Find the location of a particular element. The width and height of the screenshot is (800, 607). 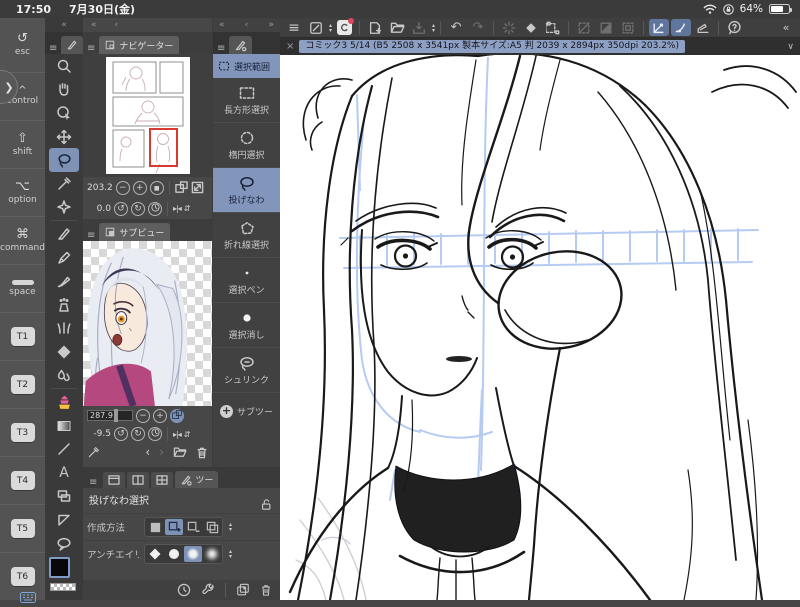

subview-fit-button is located at coordinates (177, 415).